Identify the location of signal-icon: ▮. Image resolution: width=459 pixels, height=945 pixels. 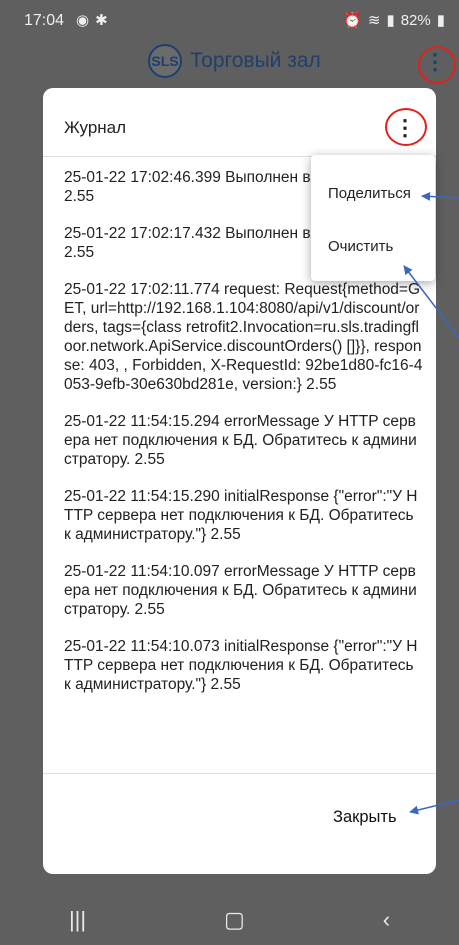
(390, 20).